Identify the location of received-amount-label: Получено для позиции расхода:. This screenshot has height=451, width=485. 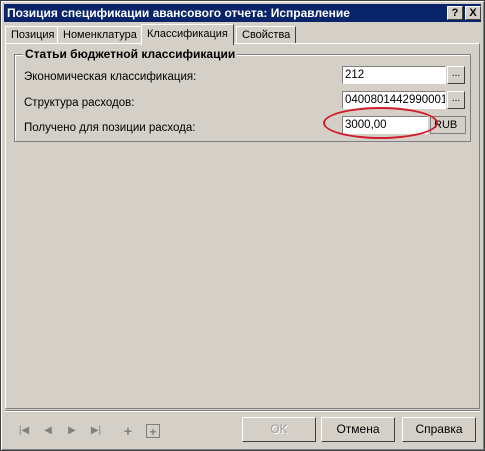
(110, 128).